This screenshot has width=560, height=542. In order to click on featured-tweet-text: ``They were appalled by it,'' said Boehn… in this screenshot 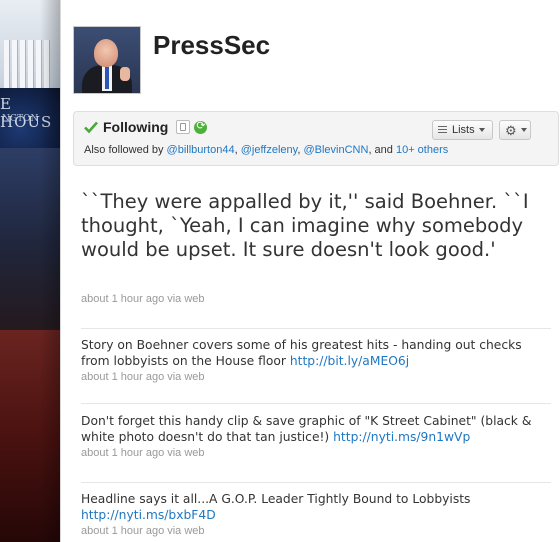, I will do `click(305, 225)`.